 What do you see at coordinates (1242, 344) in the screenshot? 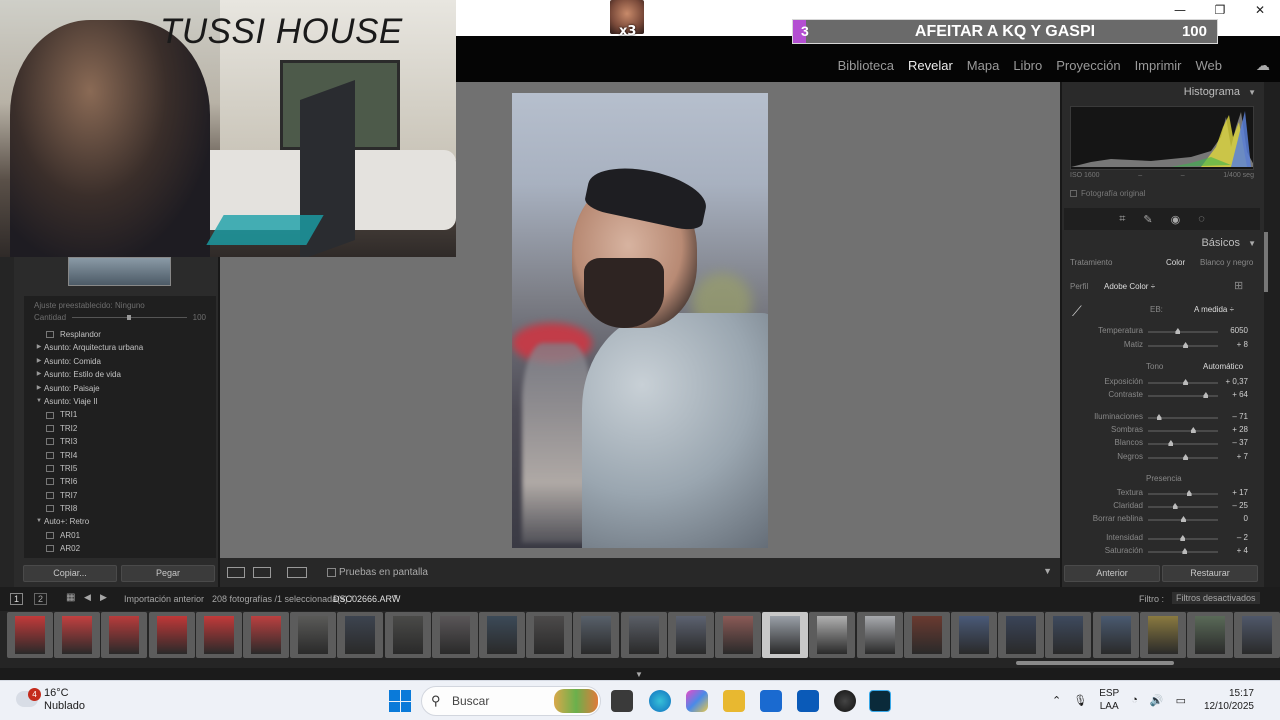
I see `slider-value: + 8` at bounding box center [1242, 344].